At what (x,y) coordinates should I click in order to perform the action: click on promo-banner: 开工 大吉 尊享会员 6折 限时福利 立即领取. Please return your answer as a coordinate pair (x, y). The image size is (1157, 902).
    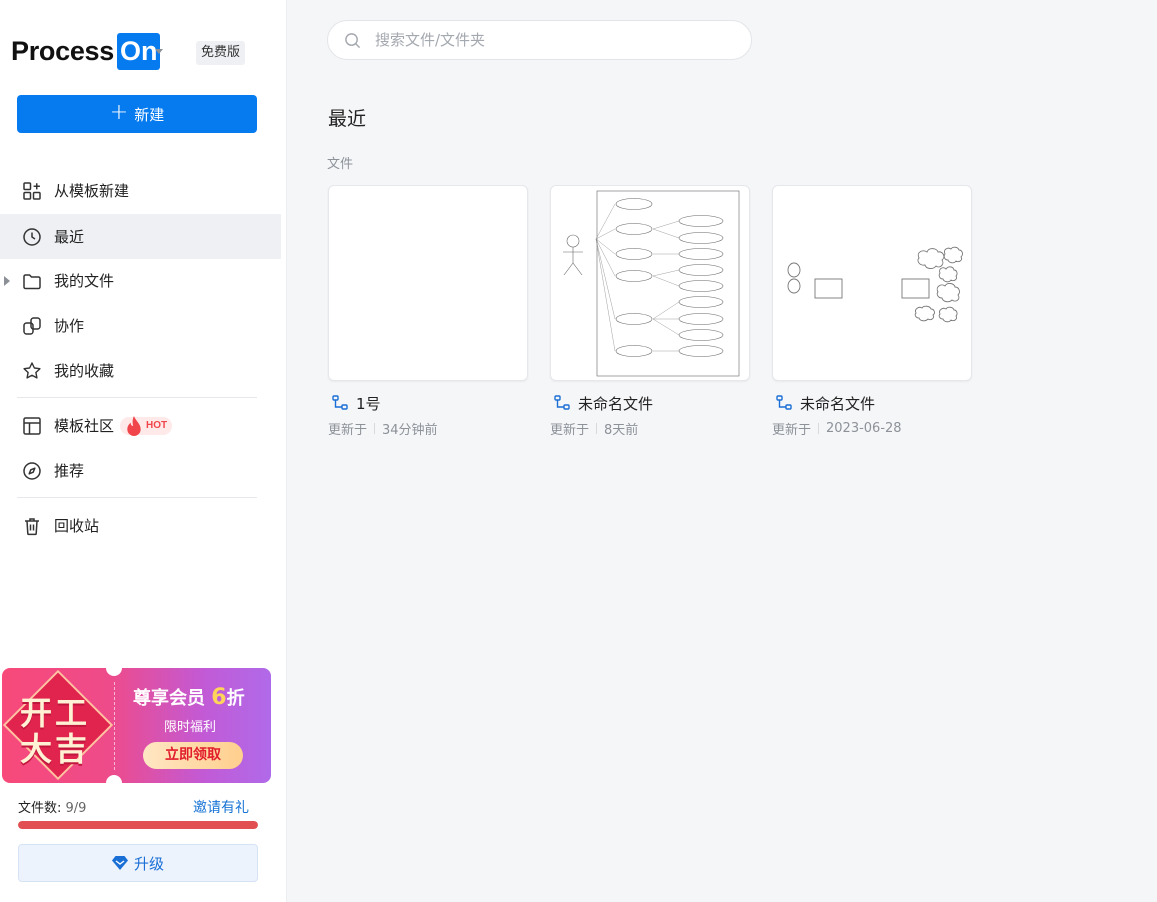
    Looking at the image, I should click on (136, 725).